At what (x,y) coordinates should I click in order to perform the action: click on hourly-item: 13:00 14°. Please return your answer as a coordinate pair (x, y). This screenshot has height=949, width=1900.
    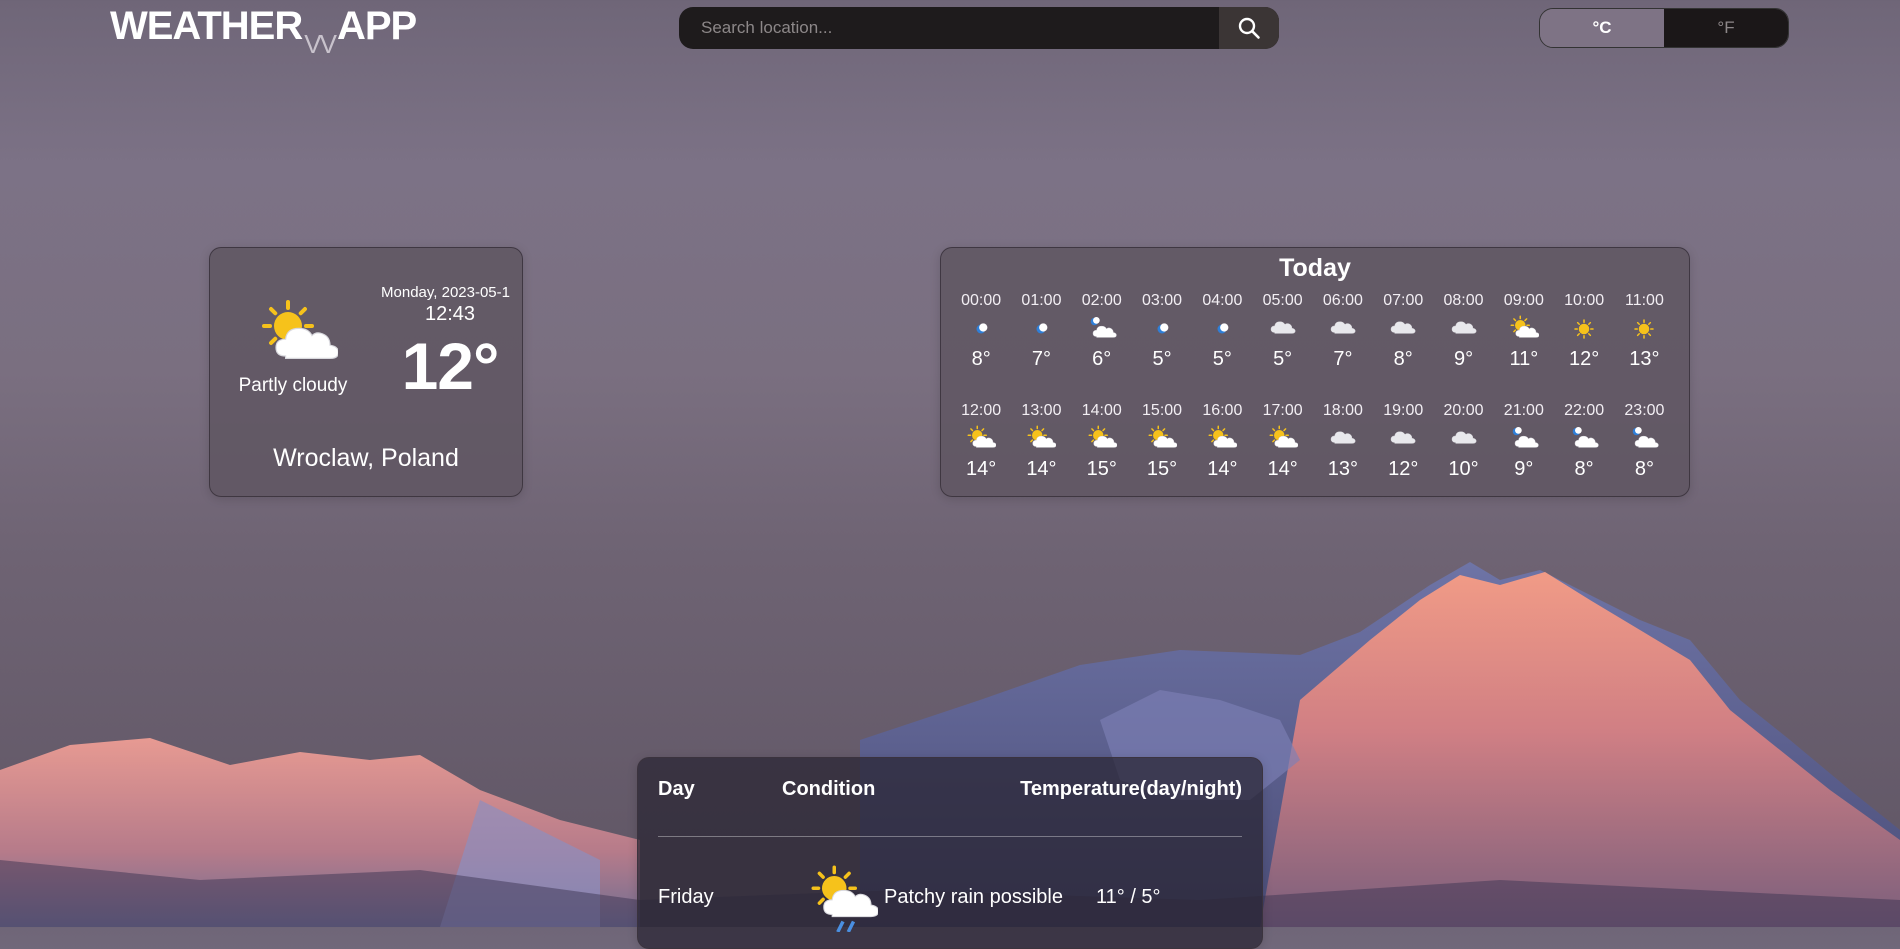
    Looking at the image, I should click on (1041, 452).